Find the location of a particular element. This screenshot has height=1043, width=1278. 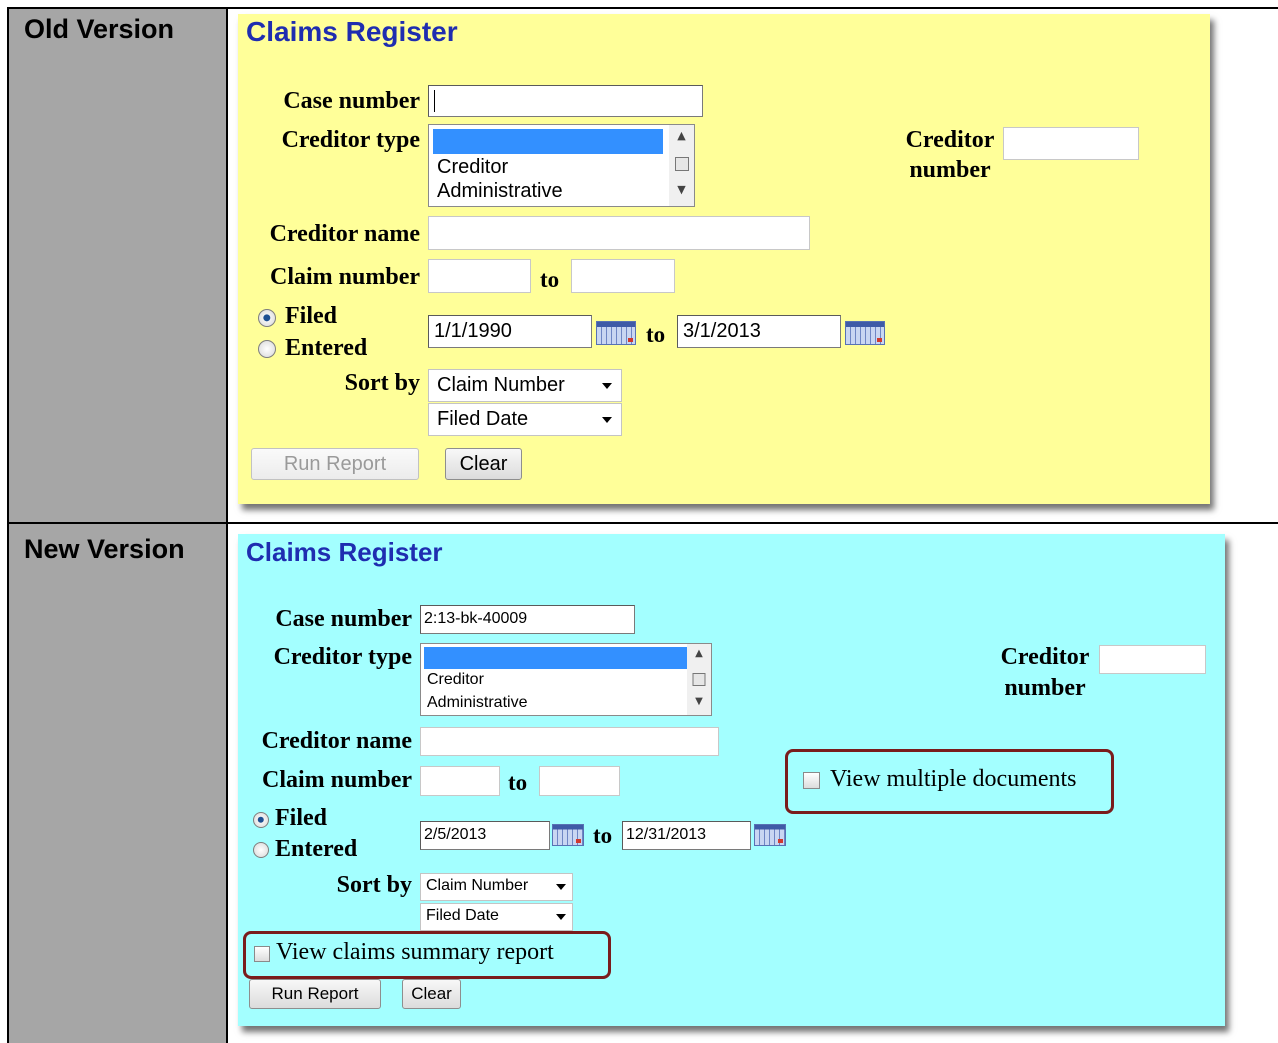

new-date-from-calendar-icon is located at coordinates (568, 835).